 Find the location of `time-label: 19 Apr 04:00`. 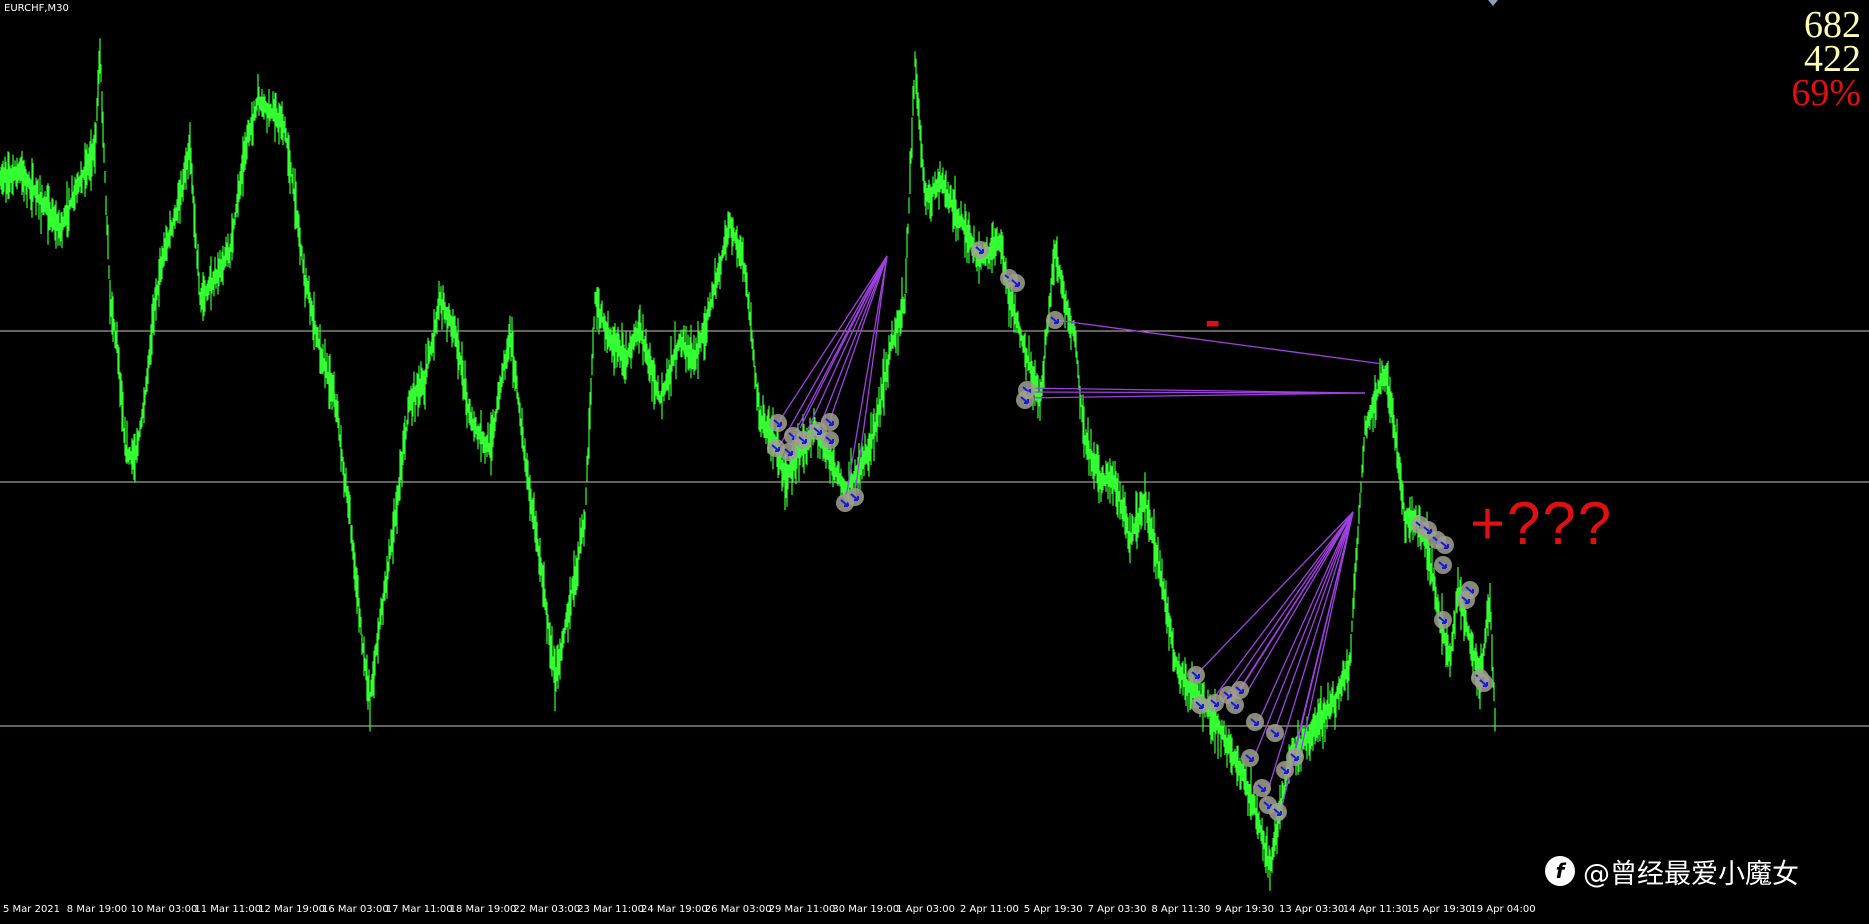

time-label: 19 Apr 04:00 is located at coordinates (1503, 909).